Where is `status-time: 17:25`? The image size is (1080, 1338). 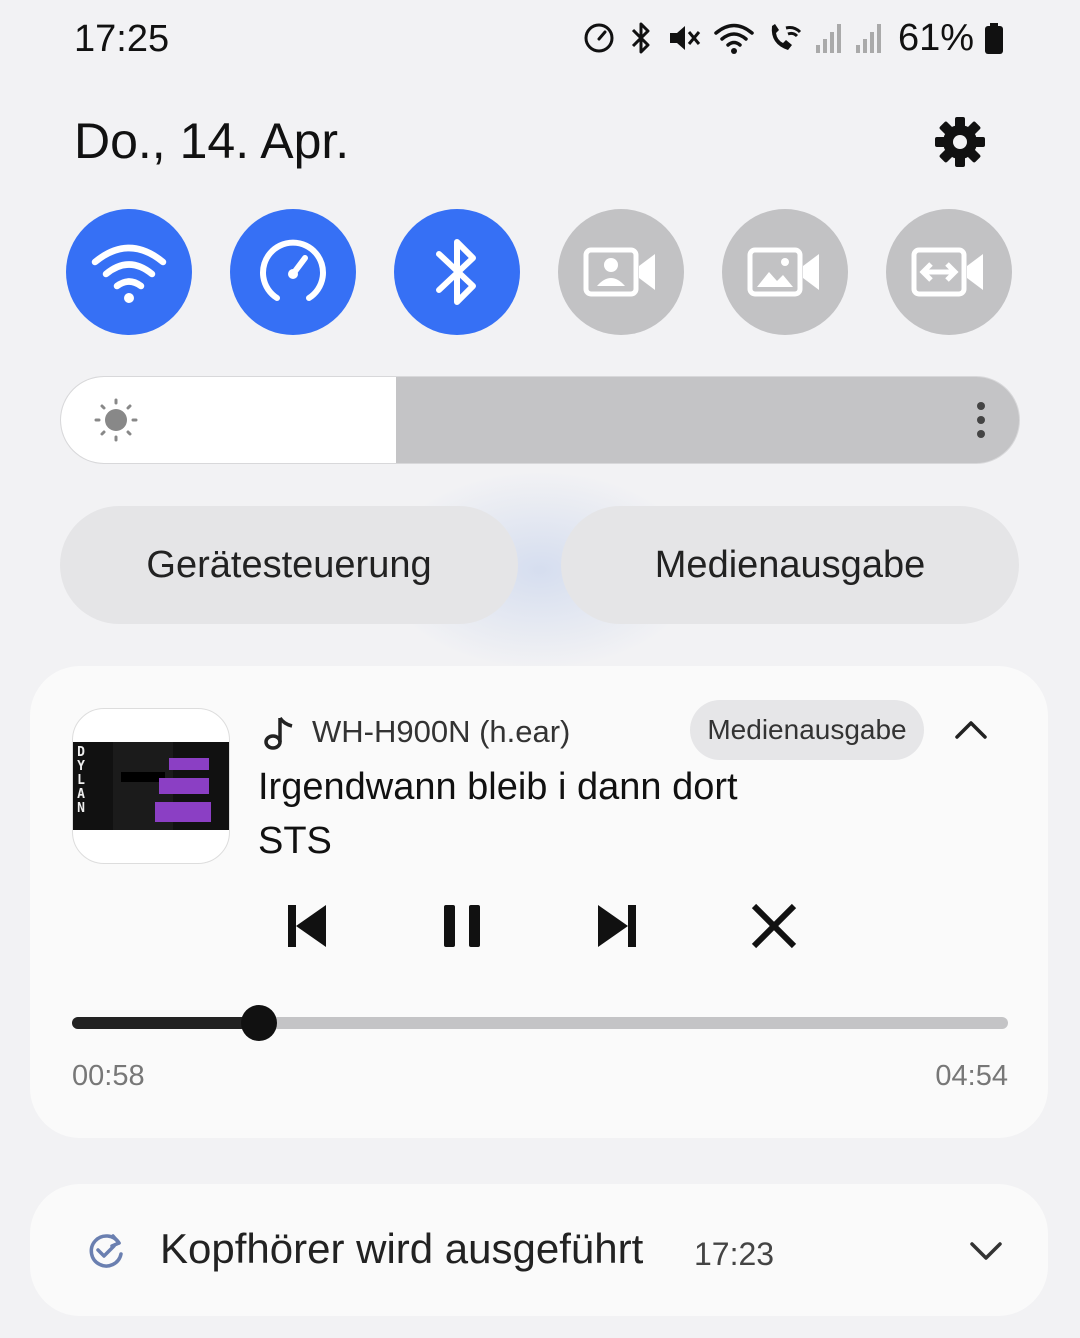
status-time: 17:25 is located at coordinates (122, 39).